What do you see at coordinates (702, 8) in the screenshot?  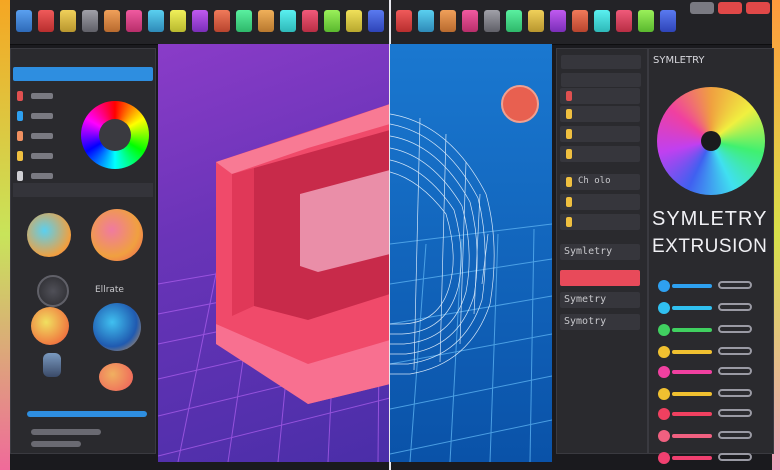 I see `window-minimize-icon` at bounding box center [702, 8].